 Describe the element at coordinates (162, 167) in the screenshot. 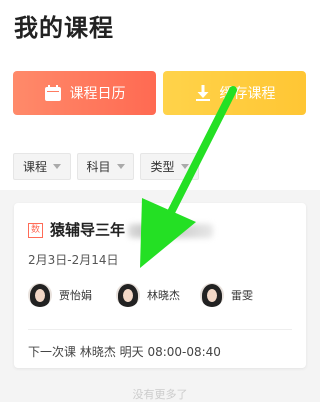

I see `filter-type-label: 类型` at that location.